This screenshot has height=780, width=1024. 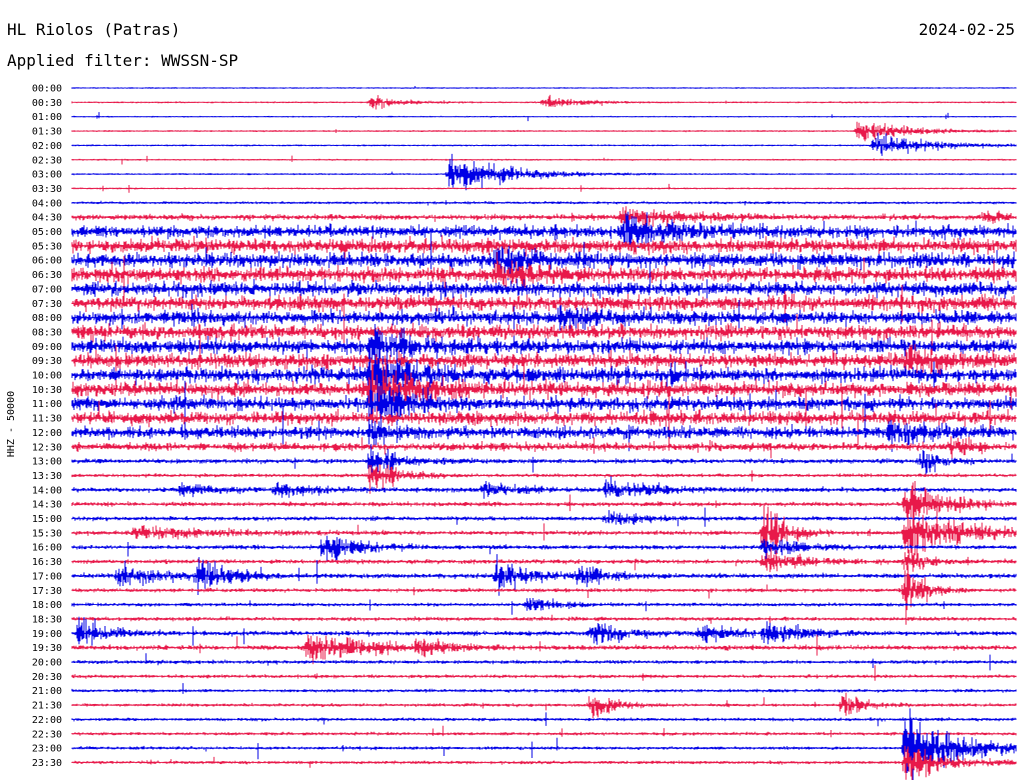 I want to click on time-tick-label: 07:00, so click(x=47, y=289).